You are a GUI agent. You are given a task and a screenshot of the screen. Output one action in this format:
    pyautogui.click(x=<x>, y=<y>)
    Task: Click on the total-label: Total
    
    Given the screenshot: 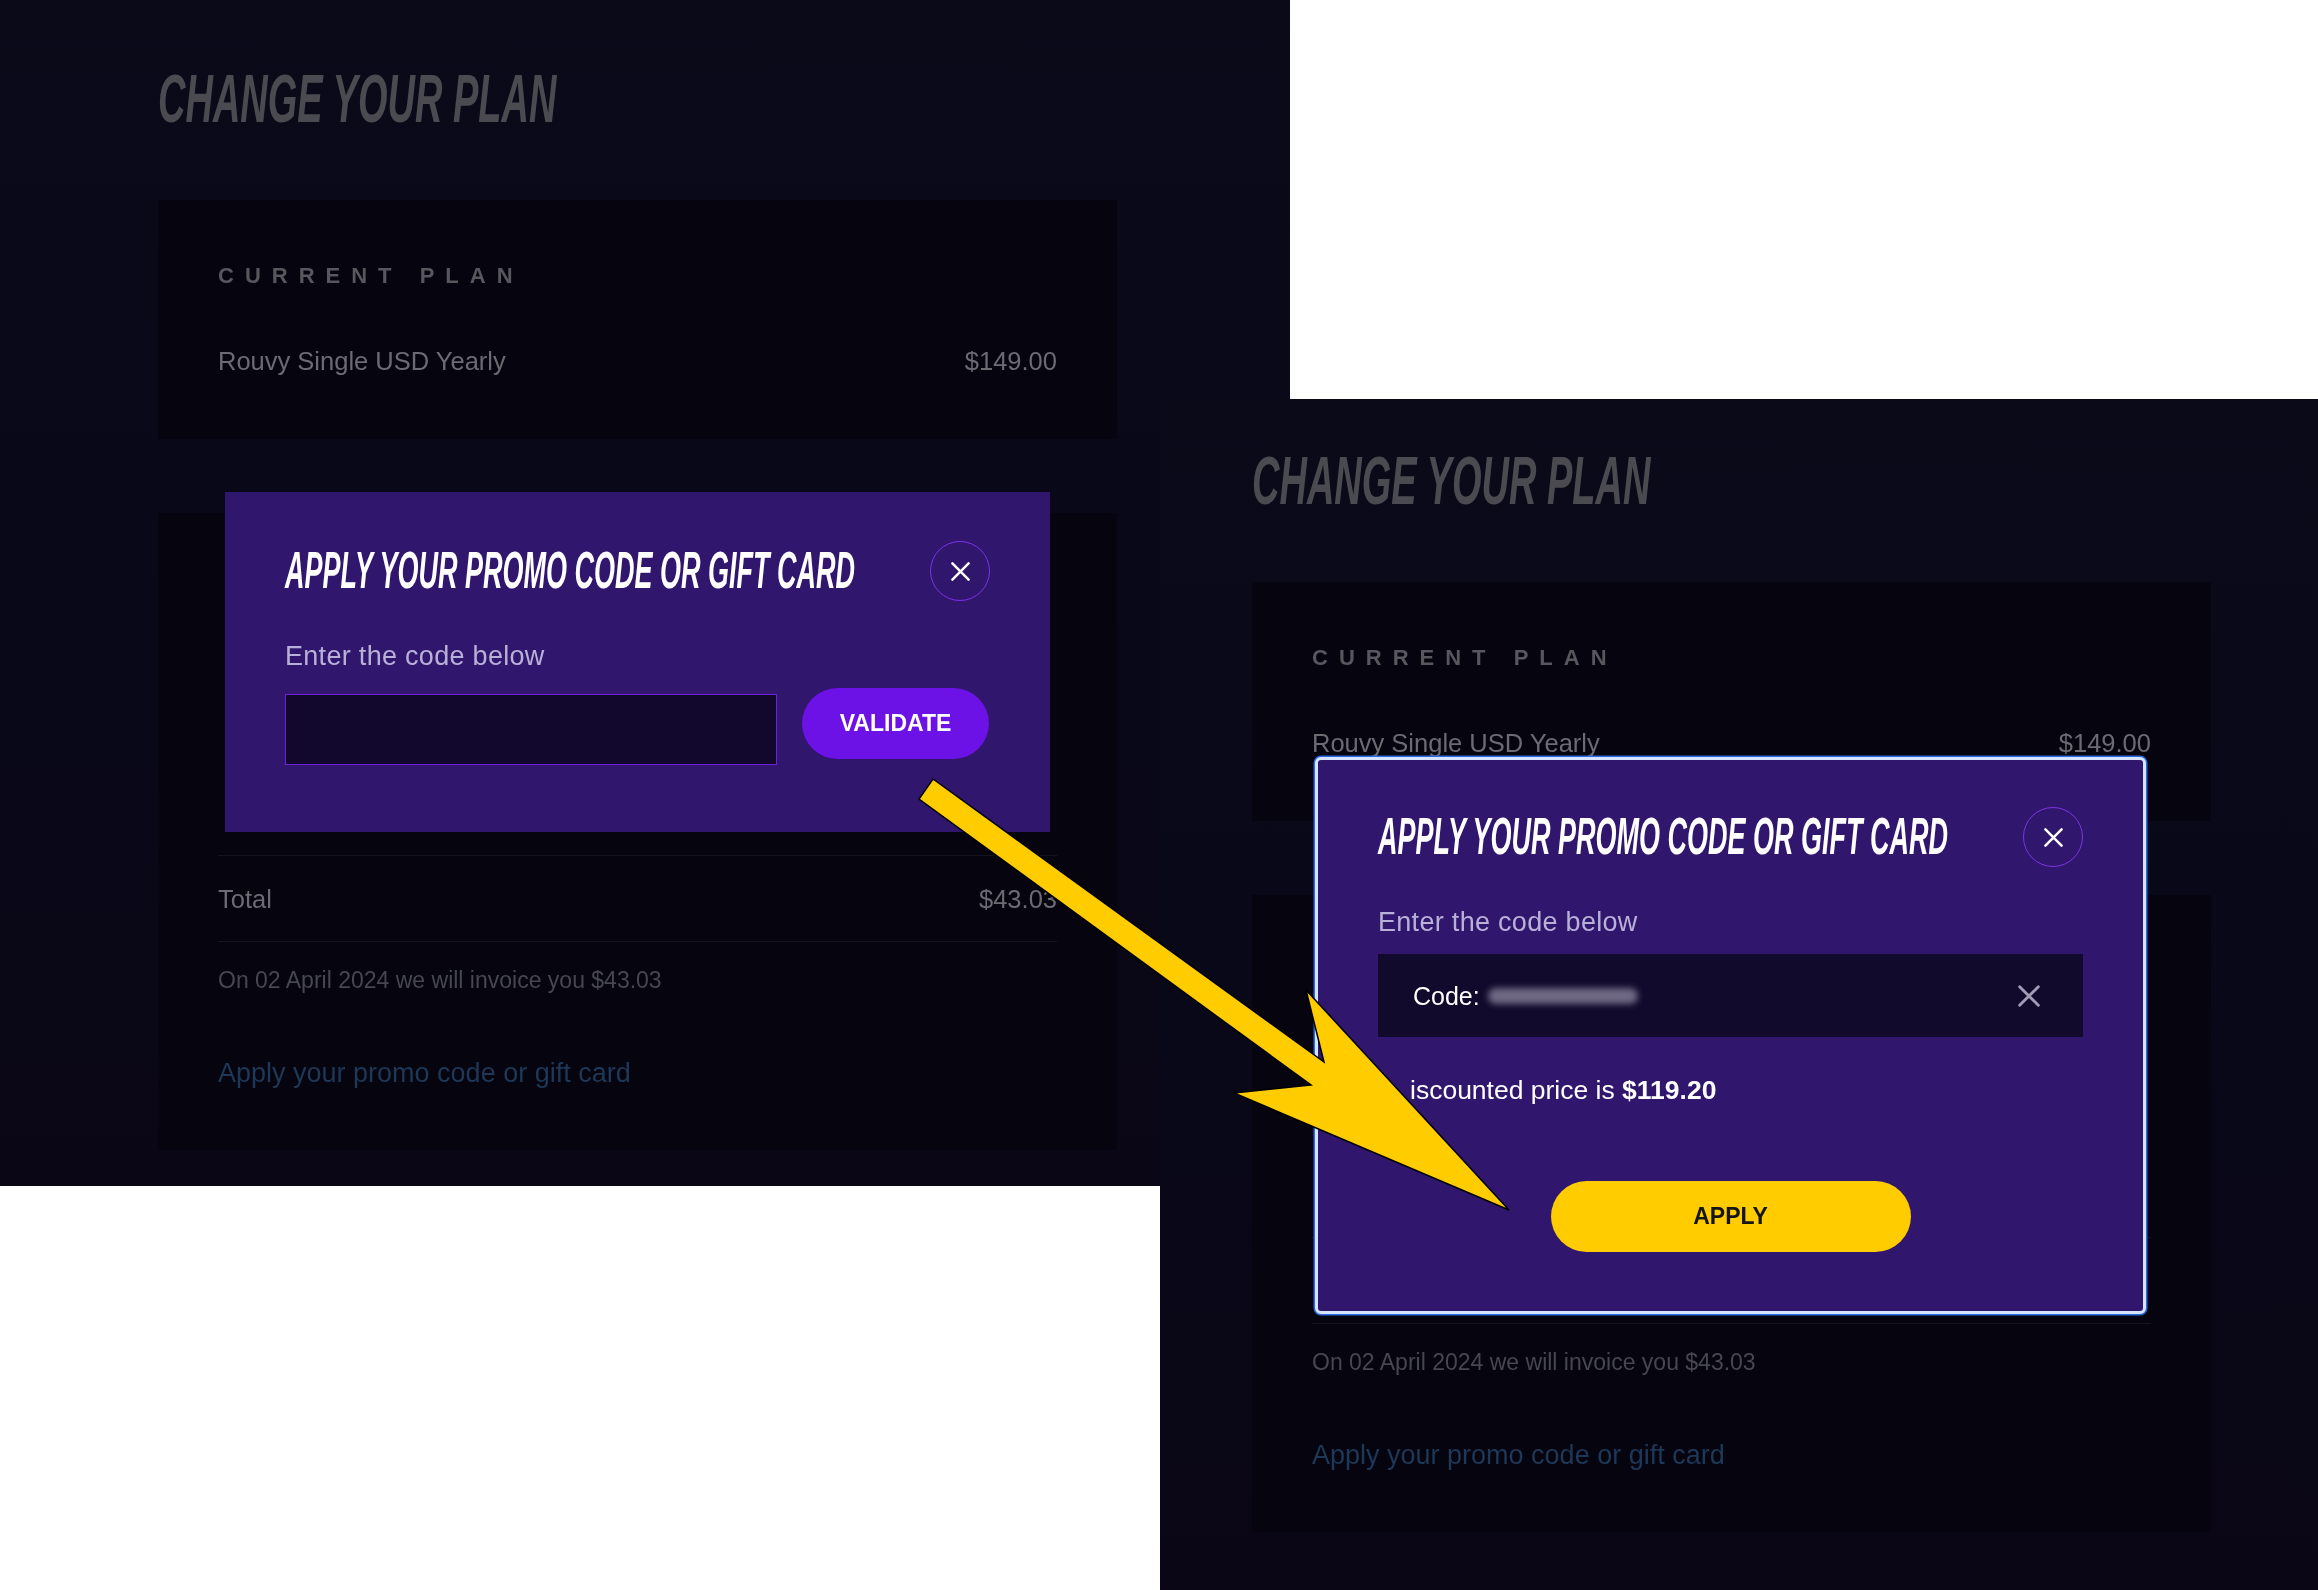 What is the action you would take?
    pyautogui.click(x=245, y=898)
    